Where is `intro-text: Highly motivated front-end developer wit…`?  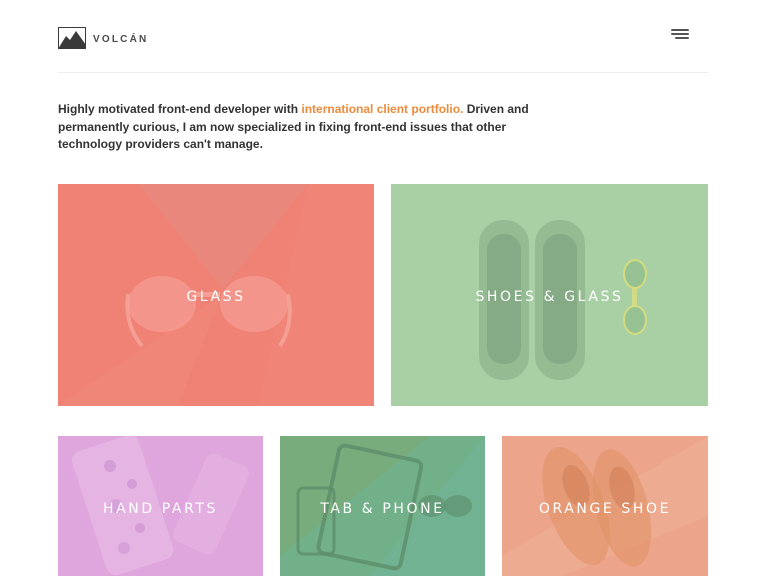
intro-text: Highly motivated front-end developer wit… is located at coordinates (298, 127).